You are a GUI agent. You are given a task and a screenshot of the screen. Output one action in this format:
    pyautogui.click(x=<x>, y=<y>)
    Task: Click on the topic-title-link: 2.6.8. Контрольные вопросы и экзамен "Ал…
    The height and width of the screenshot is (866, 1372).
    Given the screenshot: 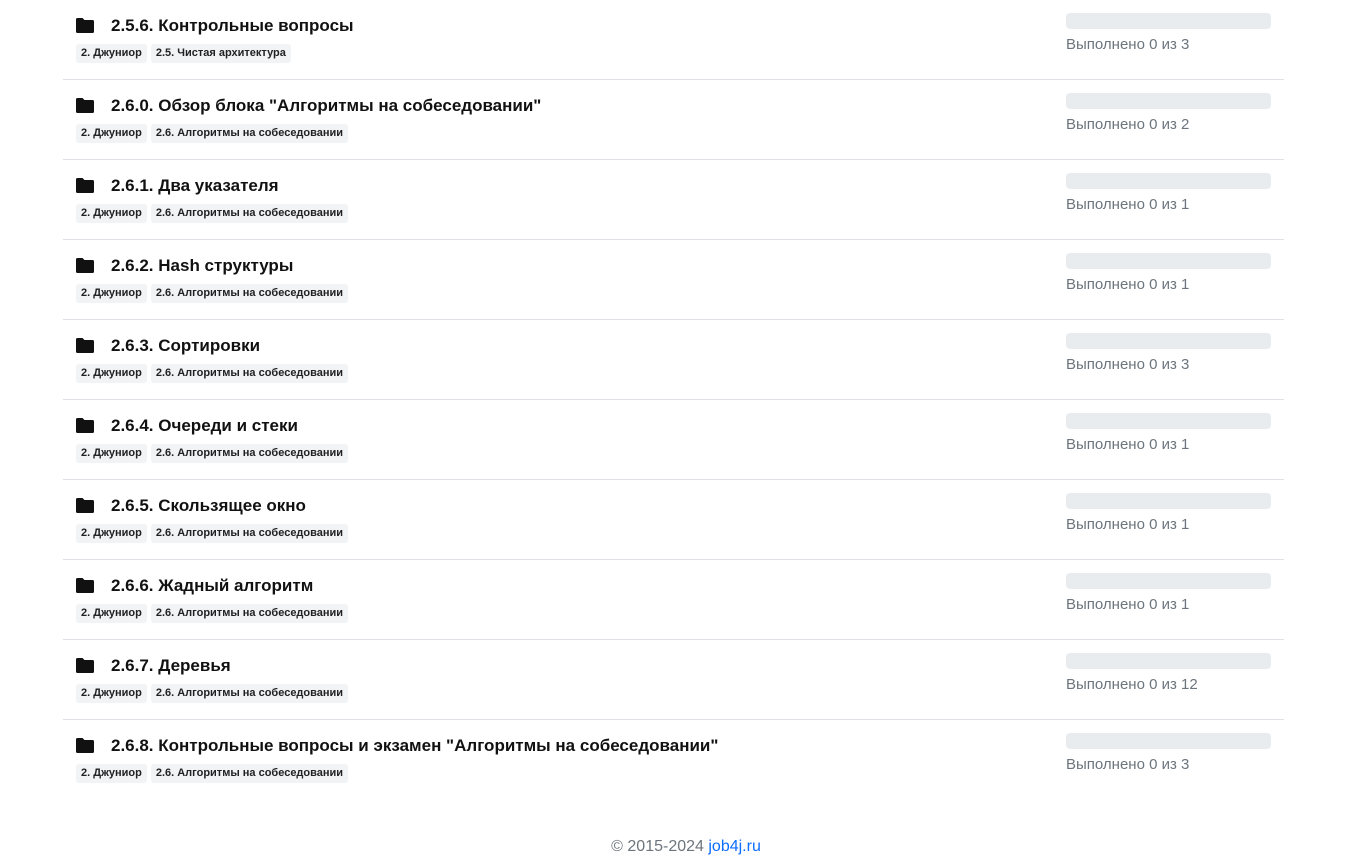 What is the action you would take?
    pyautogui.click(x=414, y=746)
    